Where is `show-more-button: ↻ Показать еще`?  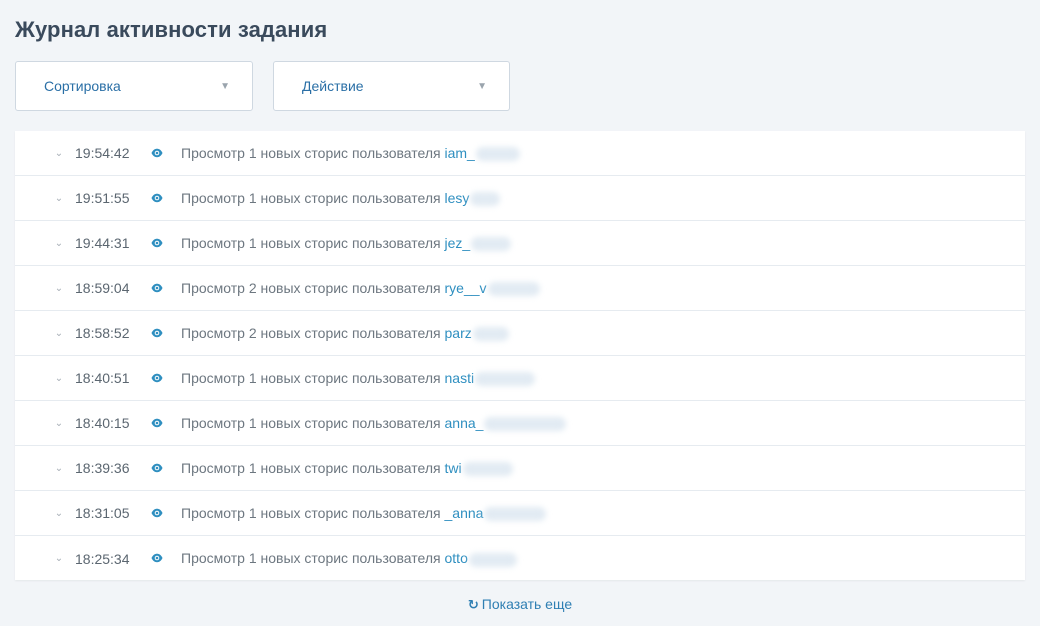 show-more-button: ↻ Показать еще is located at coordinates (520, 604).